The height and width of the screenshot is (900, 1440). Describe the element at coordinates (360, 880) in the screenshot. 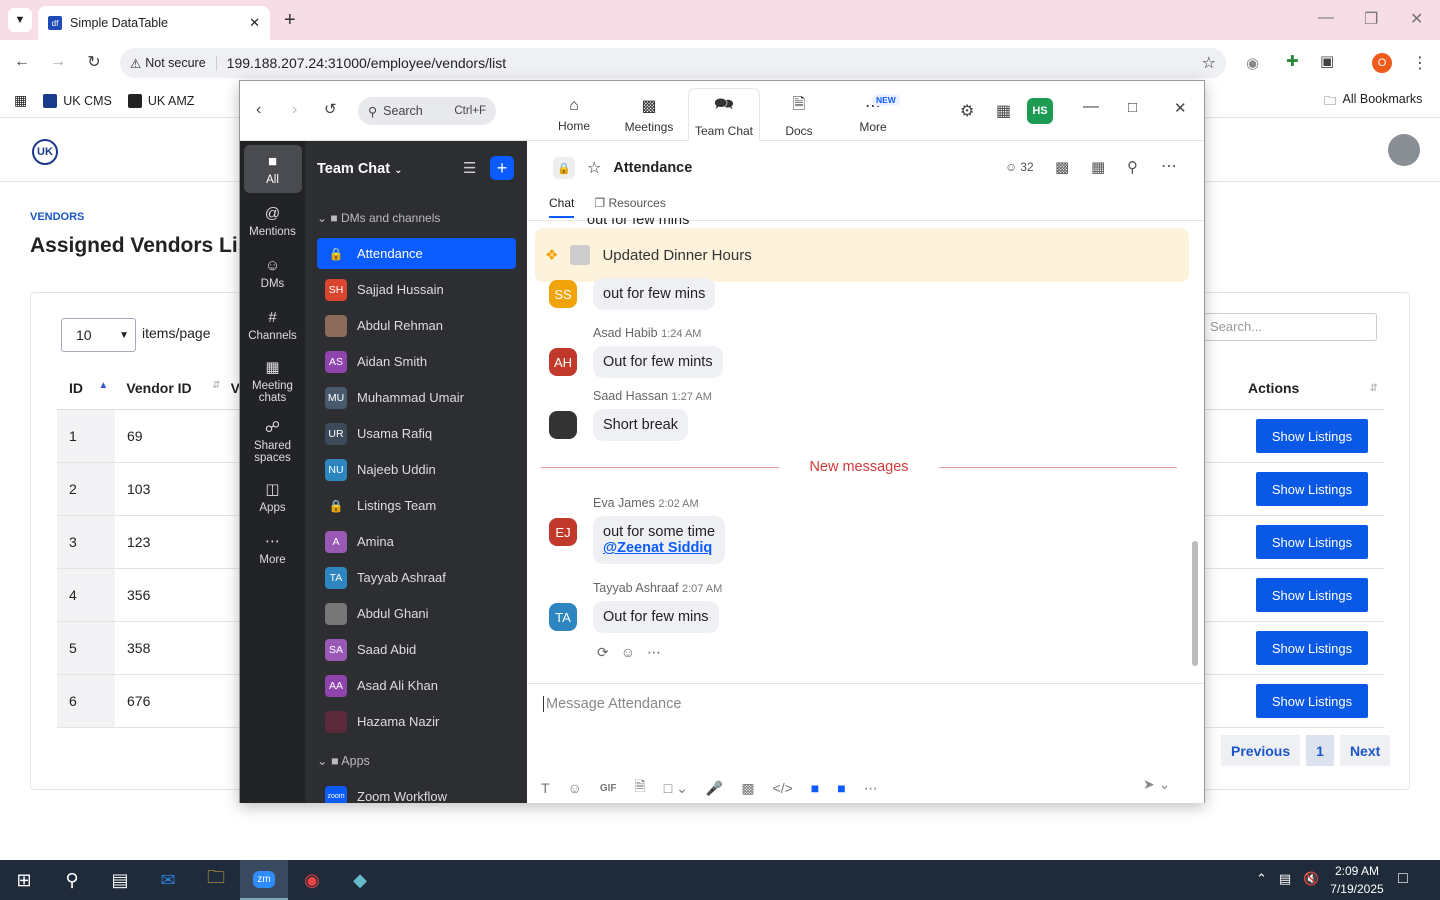

I see `app-icon: ◆` at that location.